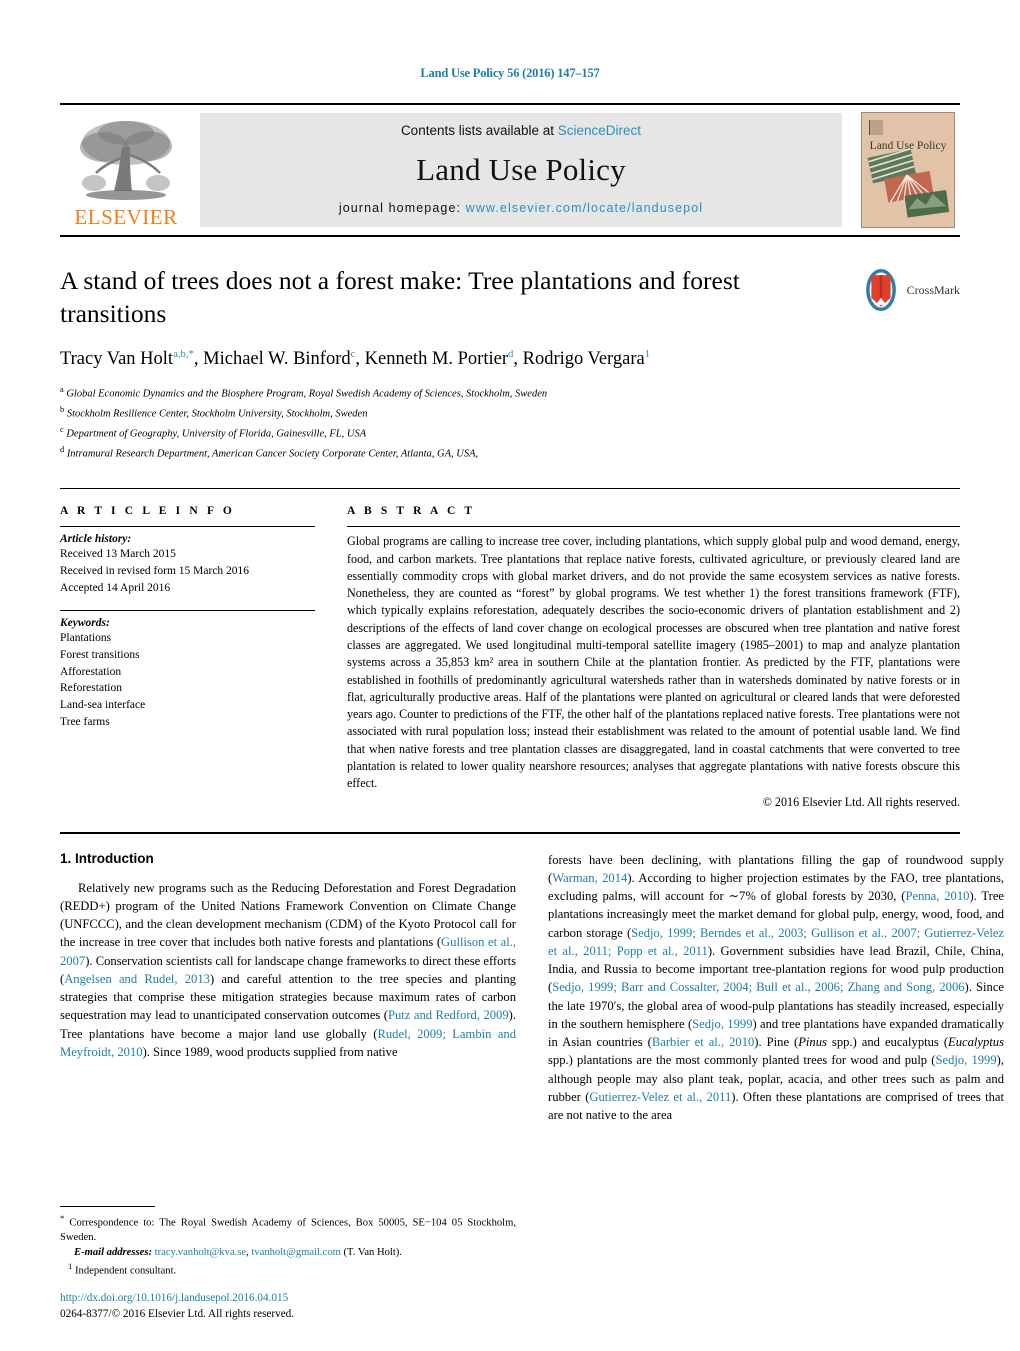 The image size is (1020, 1351). What do you see at coordinates (479, 130) in the screenshot?
I see `contents-prefix: Contents lists available at` at bounding box center [479, 130].